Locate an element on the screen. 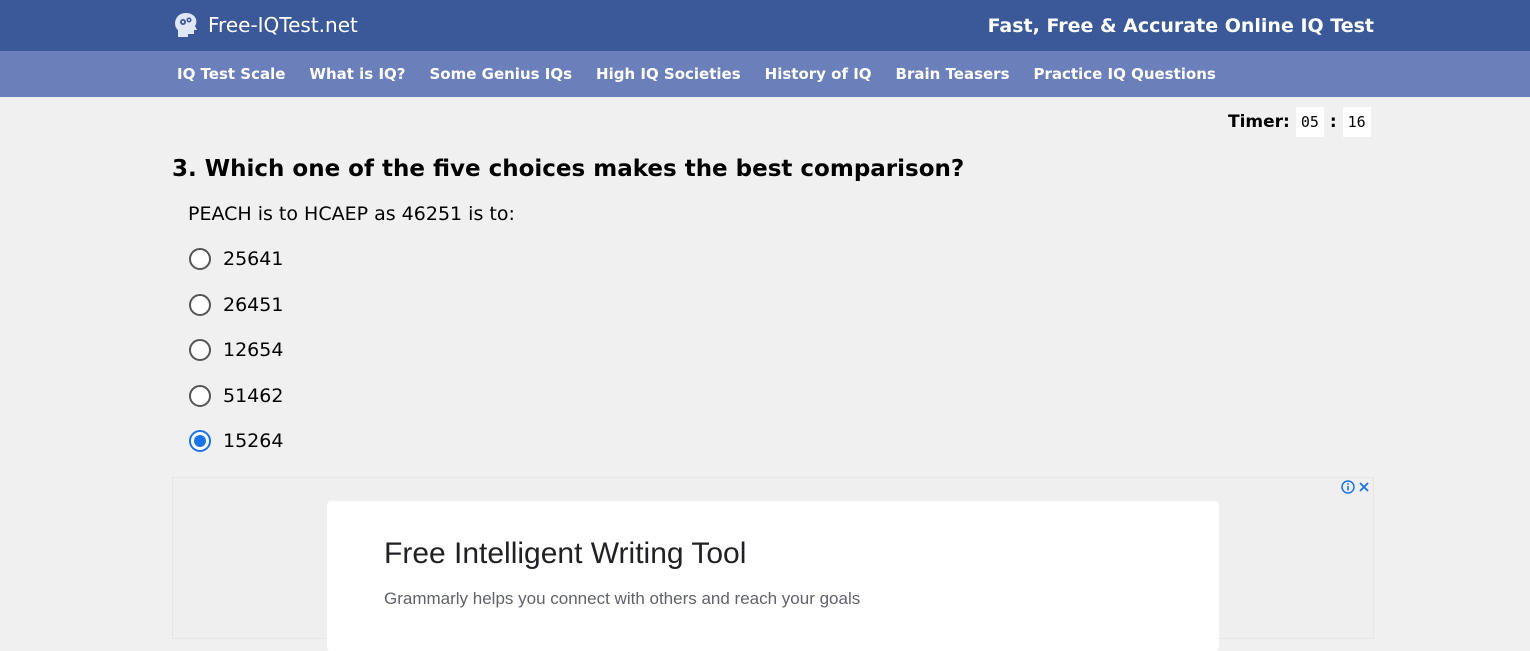 The image size is (1530, 651). question-prompt: PEACH is to HCAEP as 46251 is to: is located at coordinates (351, 214).